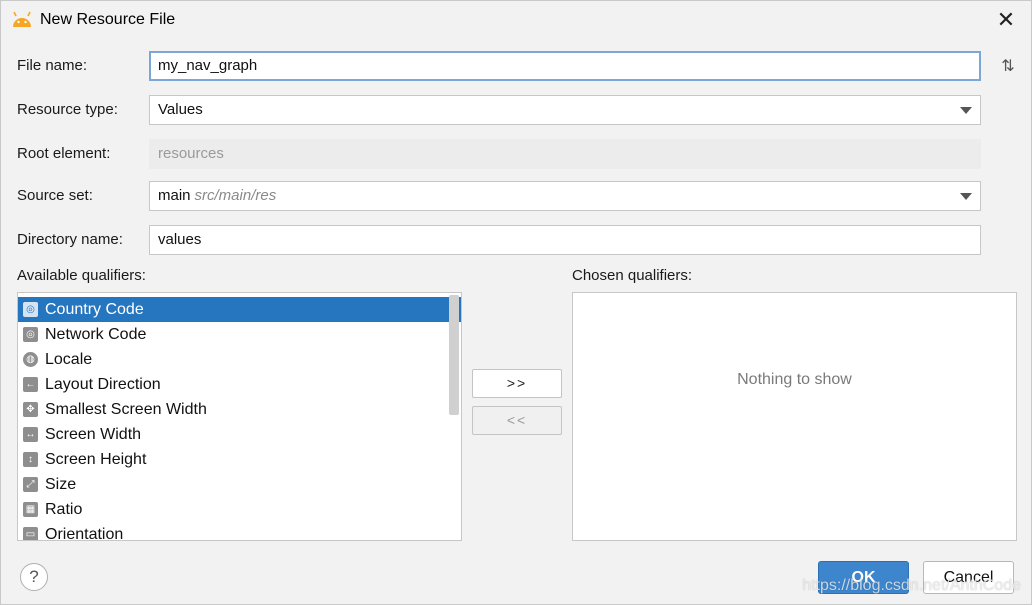  Describe the element at coordinates (108, 19) in the screenshot. I see `window-title: New Resource File` at that location.